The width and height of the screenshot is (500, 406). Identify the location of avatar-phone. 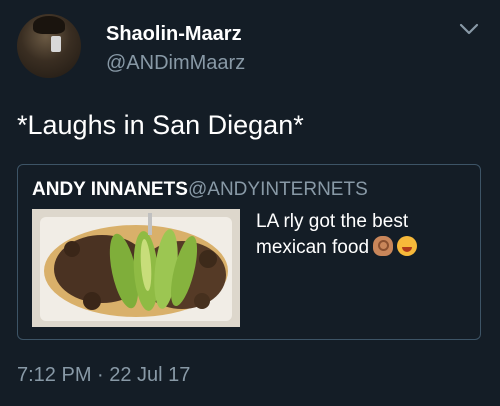
(56, 44).